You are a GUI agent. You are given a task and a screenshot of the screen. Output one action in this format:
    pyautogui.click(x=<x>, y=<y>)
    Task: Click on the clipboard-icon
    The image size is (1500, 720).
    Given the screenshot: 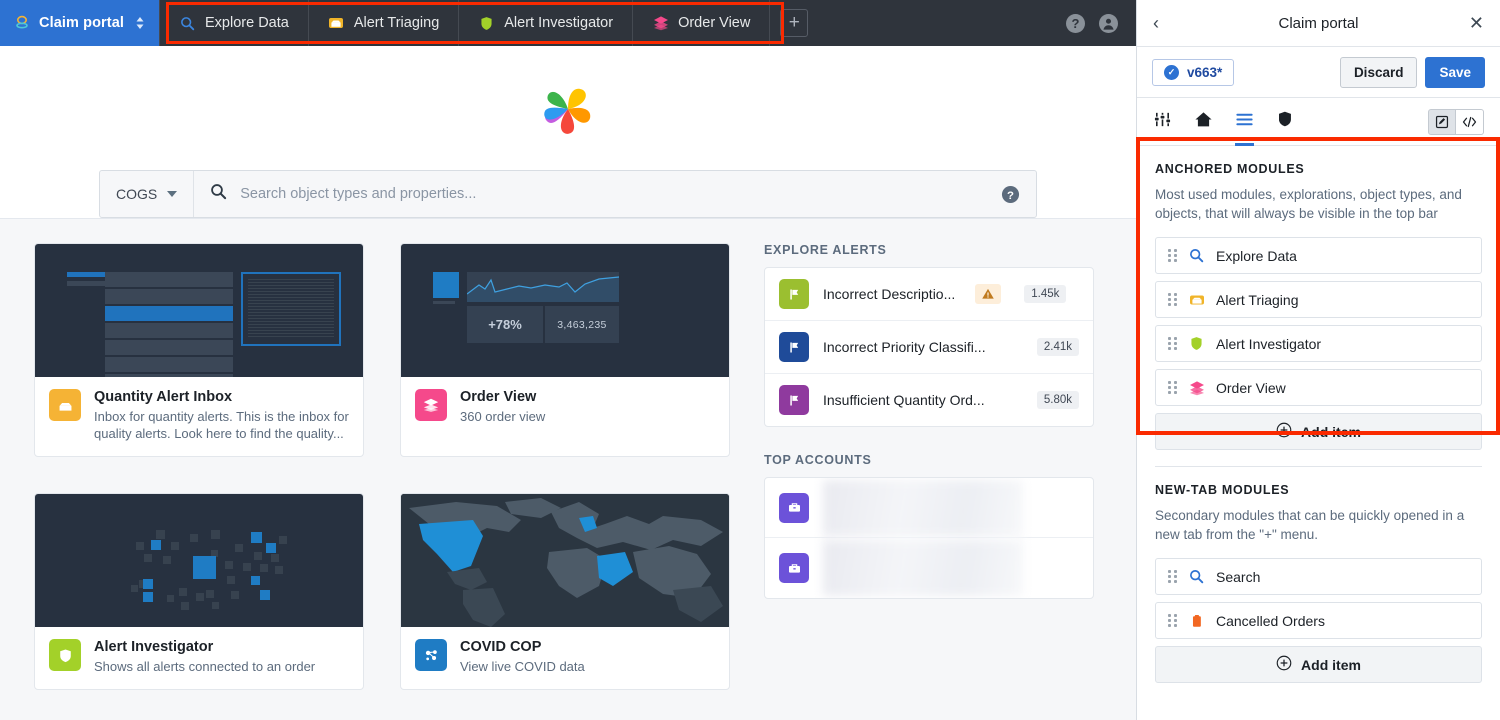 What is the action you would take?
    pyautogui.click(x=1196, y=620)
    